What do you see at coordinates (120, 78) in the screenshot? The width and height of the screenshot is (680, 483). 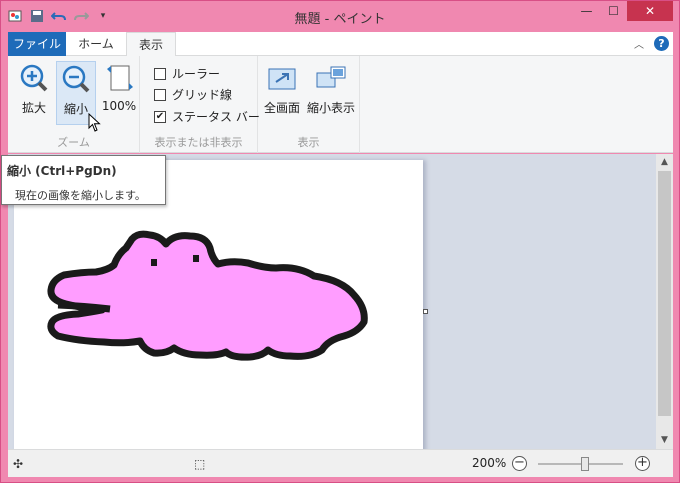 I see `page-100-icon` at bounding box center [120, 78].